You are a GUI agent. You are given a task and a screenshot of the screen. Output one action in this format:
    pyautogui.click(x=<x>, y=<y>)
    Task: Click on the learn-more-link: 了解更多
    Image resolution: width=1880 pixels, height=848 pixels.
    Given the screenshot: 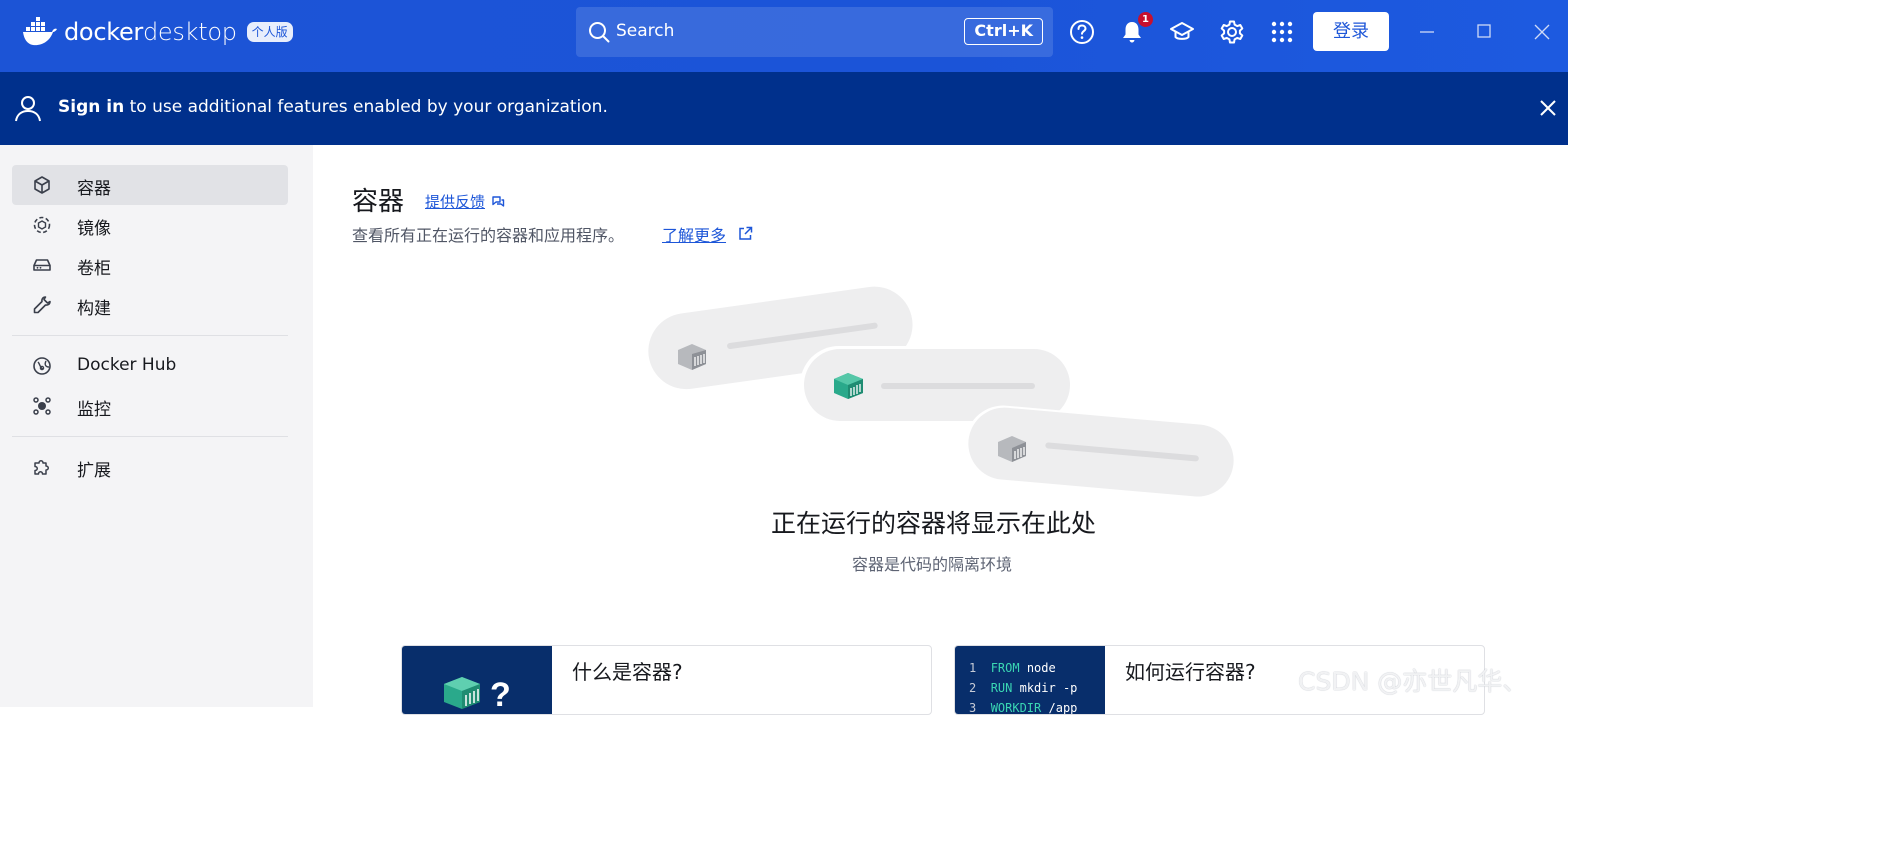 What is the action you would take?
    pyautogui.click(x=694, y=234)
    